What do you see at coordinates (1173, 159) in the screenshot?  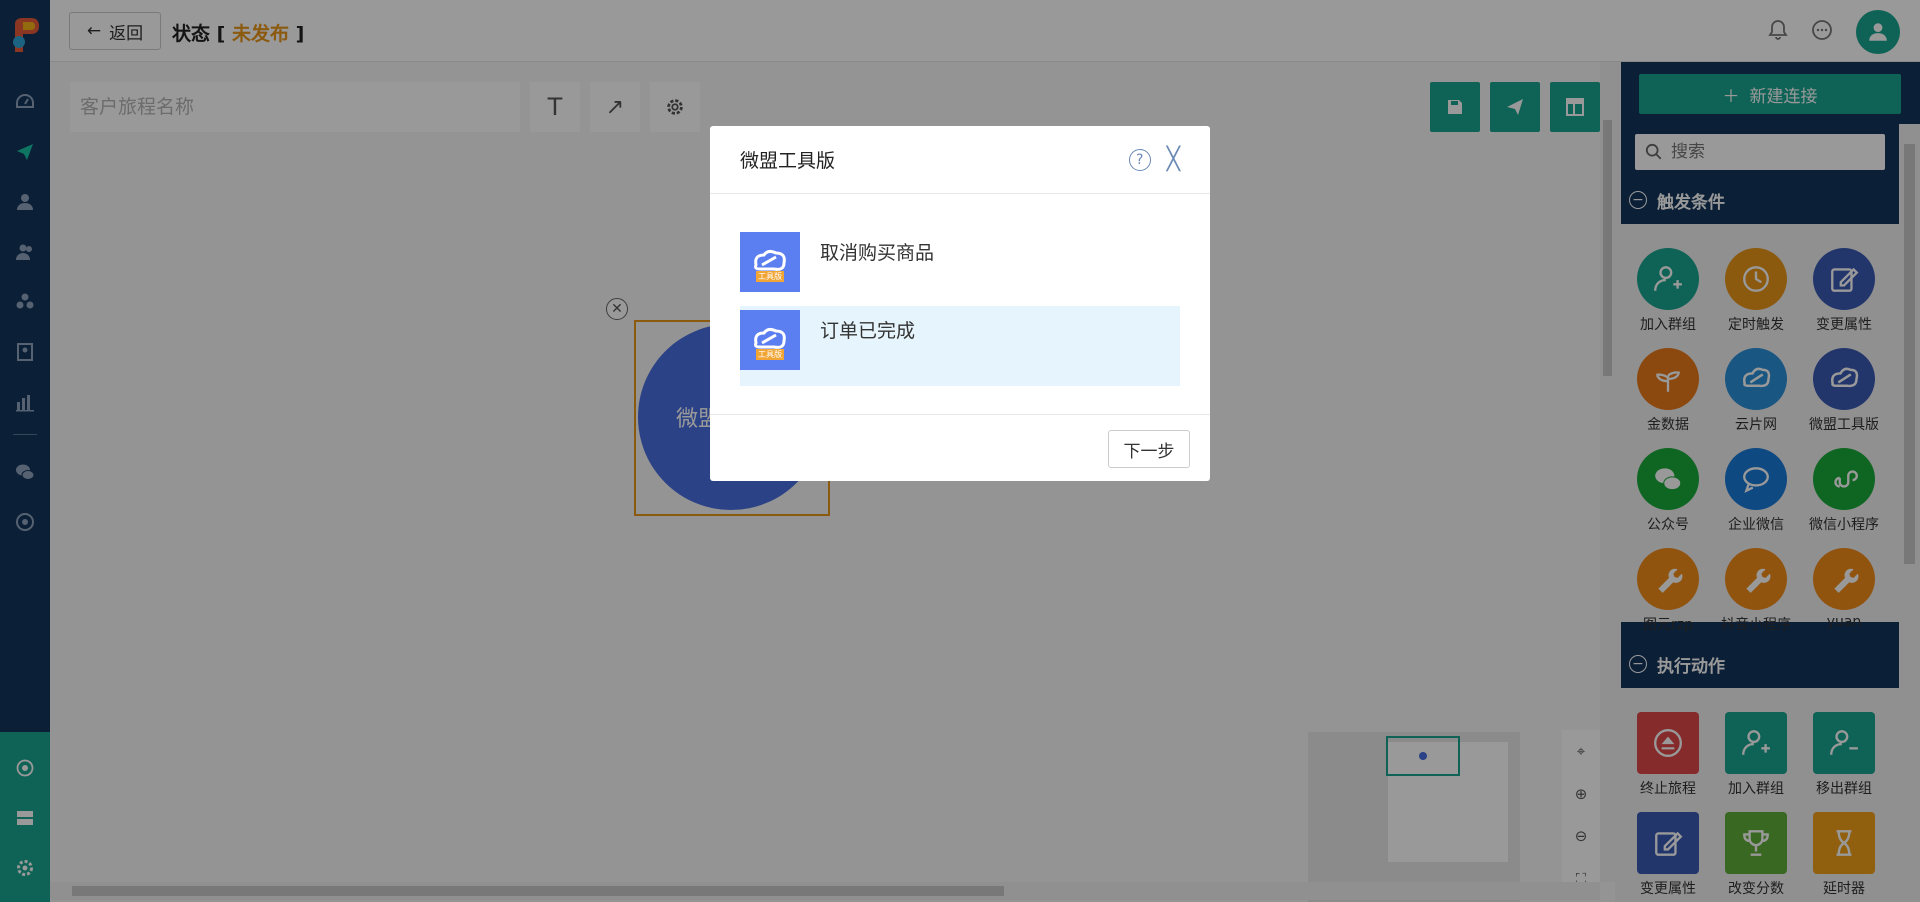 I see `close-icon: ╳` at bounding box center [1173, 159].